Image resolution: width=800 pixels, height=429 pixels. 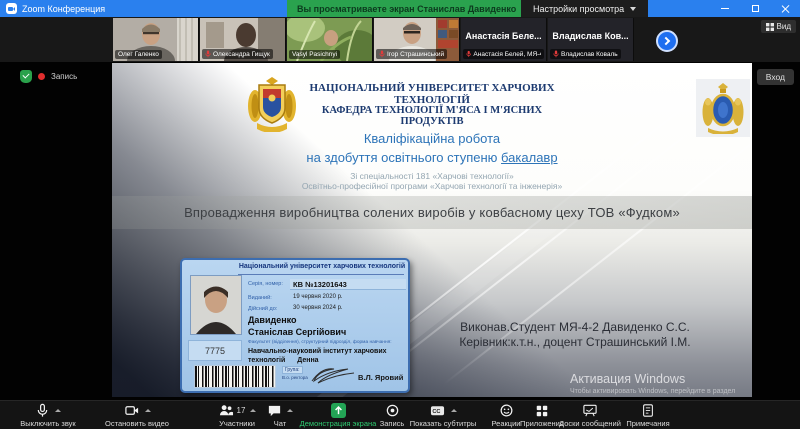 I want to click on minimize-button, so click(x=725, y=8).